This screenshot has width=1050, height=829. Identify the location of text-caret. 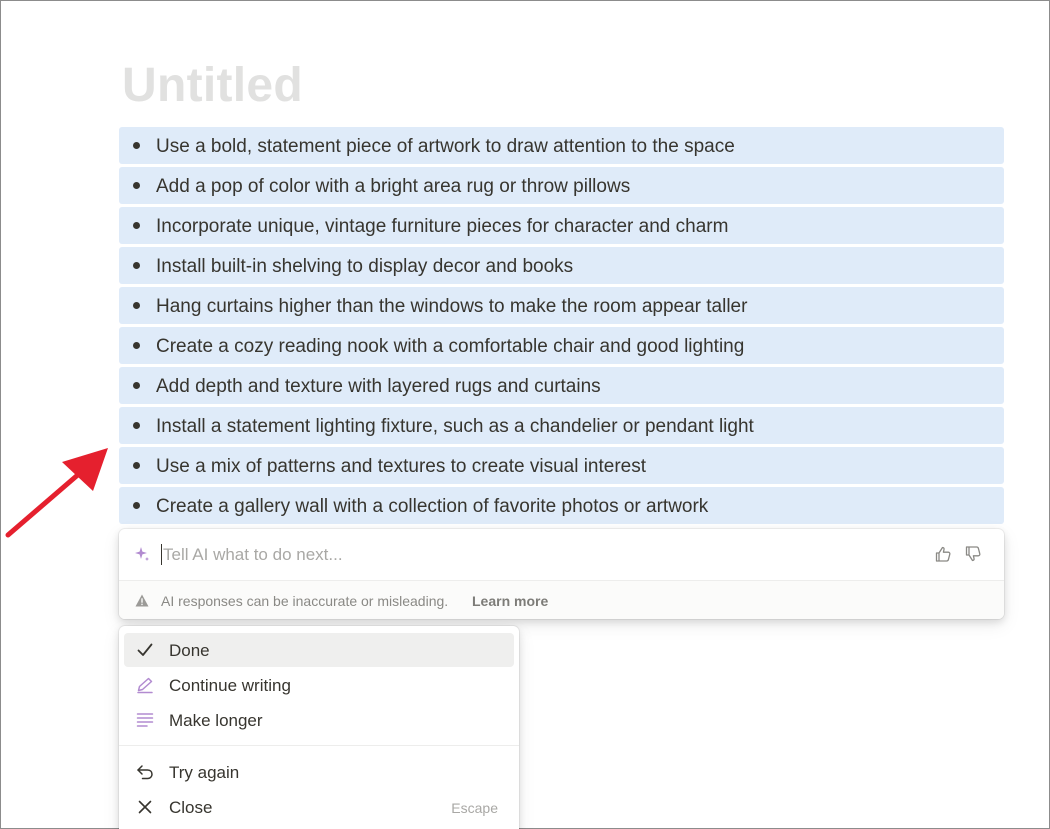
(161, 554).